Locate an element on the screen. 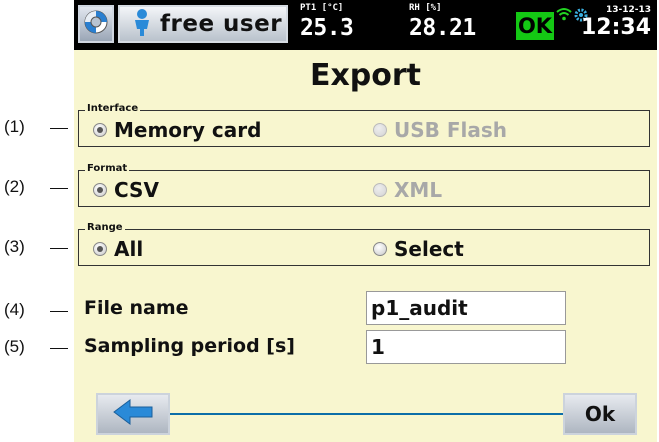  pt1-sensor: PT1 [°C] 25.3 is located at coordinates (327, 23).